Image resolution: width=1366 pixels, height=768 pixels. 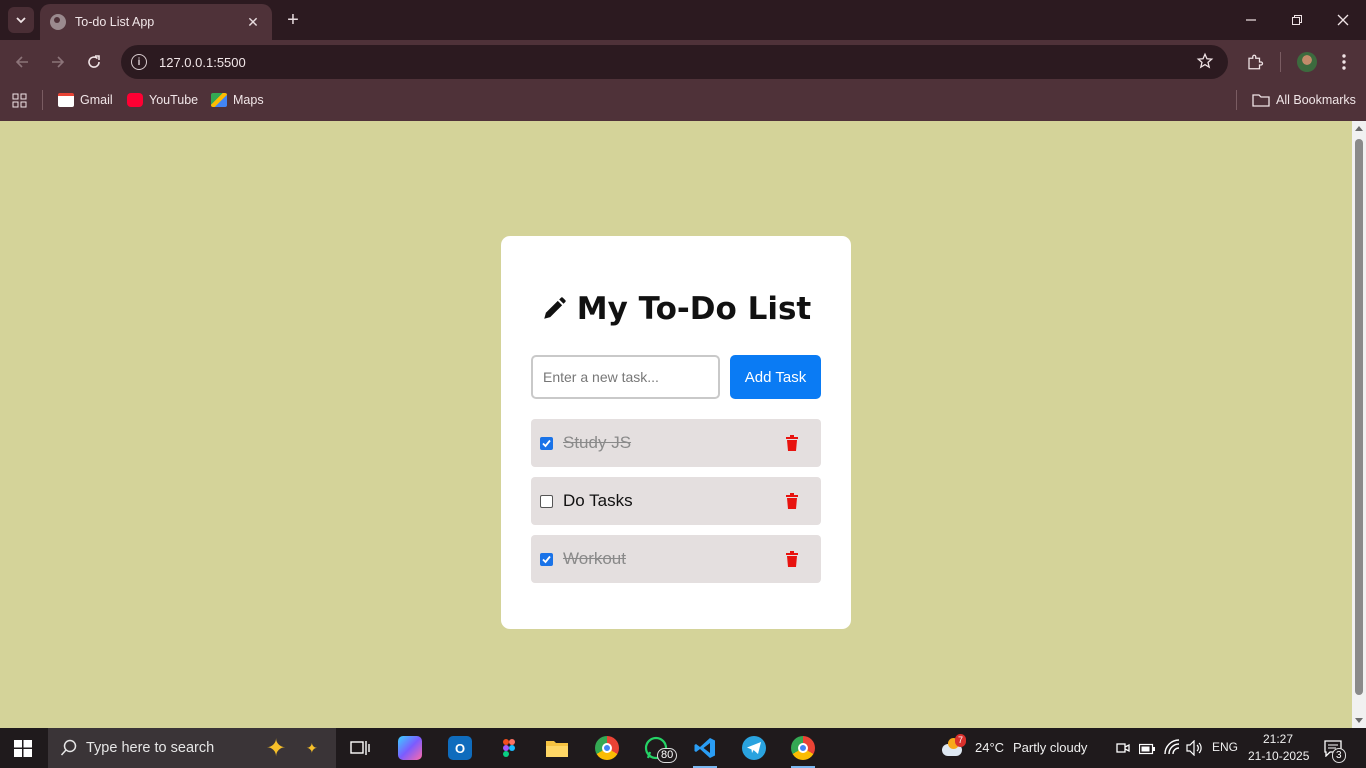 What do you see at coordinates (775, 377) in the screenshot?
I see `add-task-button: Add Task` at bounding box center [775, 377].